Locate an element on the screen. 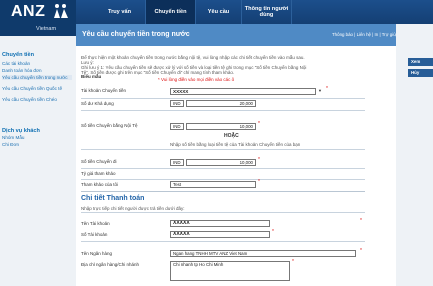 This screenshot has height=286, width=433. payee-account-input: XXXXX is located at coordinates (220, 234).